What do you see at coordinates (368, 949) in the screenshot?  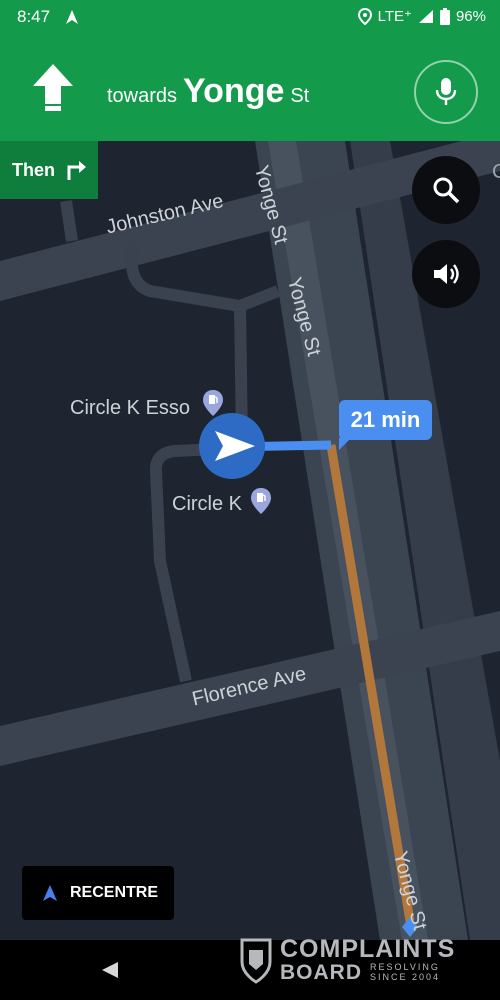 I see `watermark-line1: COMPLAINTS` at bounding box center [368, 949].